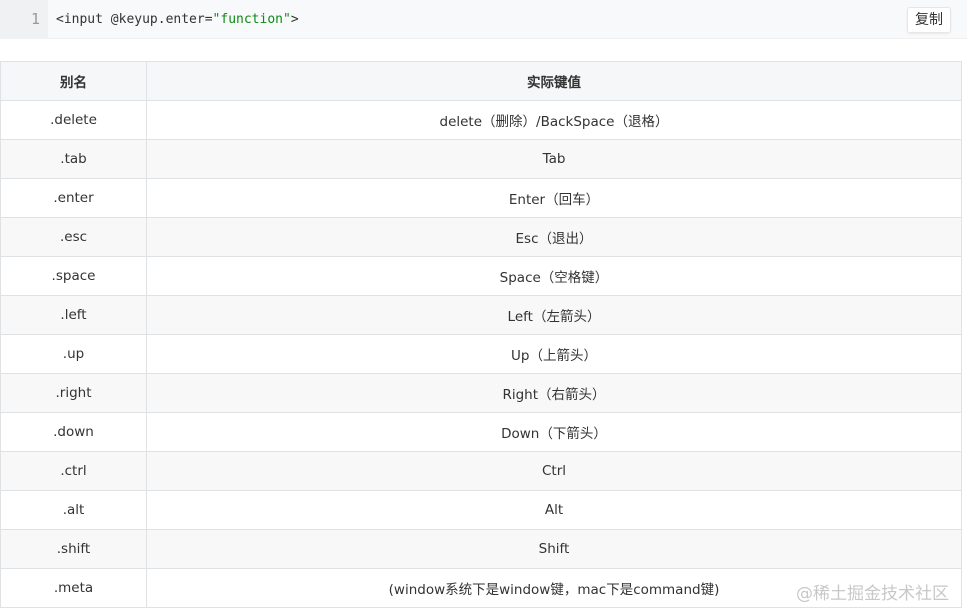  What do you see at coordinates (73, 588) in the screenshot?
I see `alias-cell: .meta` at bounding box center [73, 588].